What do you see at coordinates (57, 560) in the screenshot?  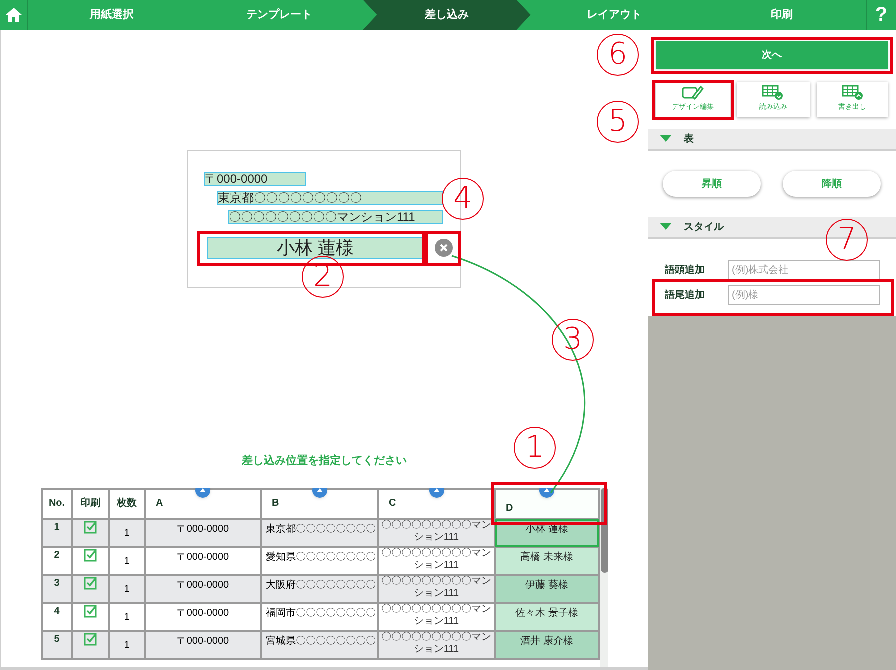 I see `row-number: 2` at bounding box center [57, 560].